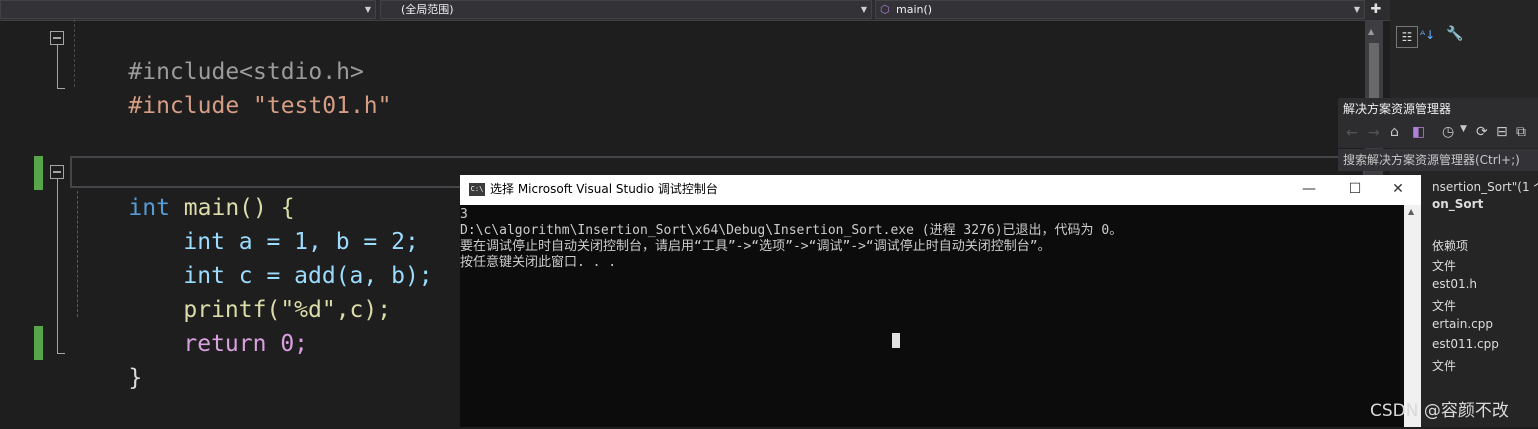  I want to click on project-dropdown: ▼, so click(188, 9).